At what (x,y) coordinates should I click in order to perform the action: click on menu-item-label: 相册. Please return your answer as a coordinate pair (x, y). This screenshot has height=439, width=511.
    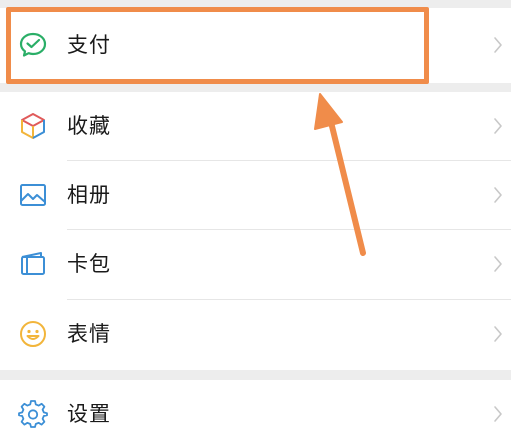
    Looking at the image, I should click on (89, 195).